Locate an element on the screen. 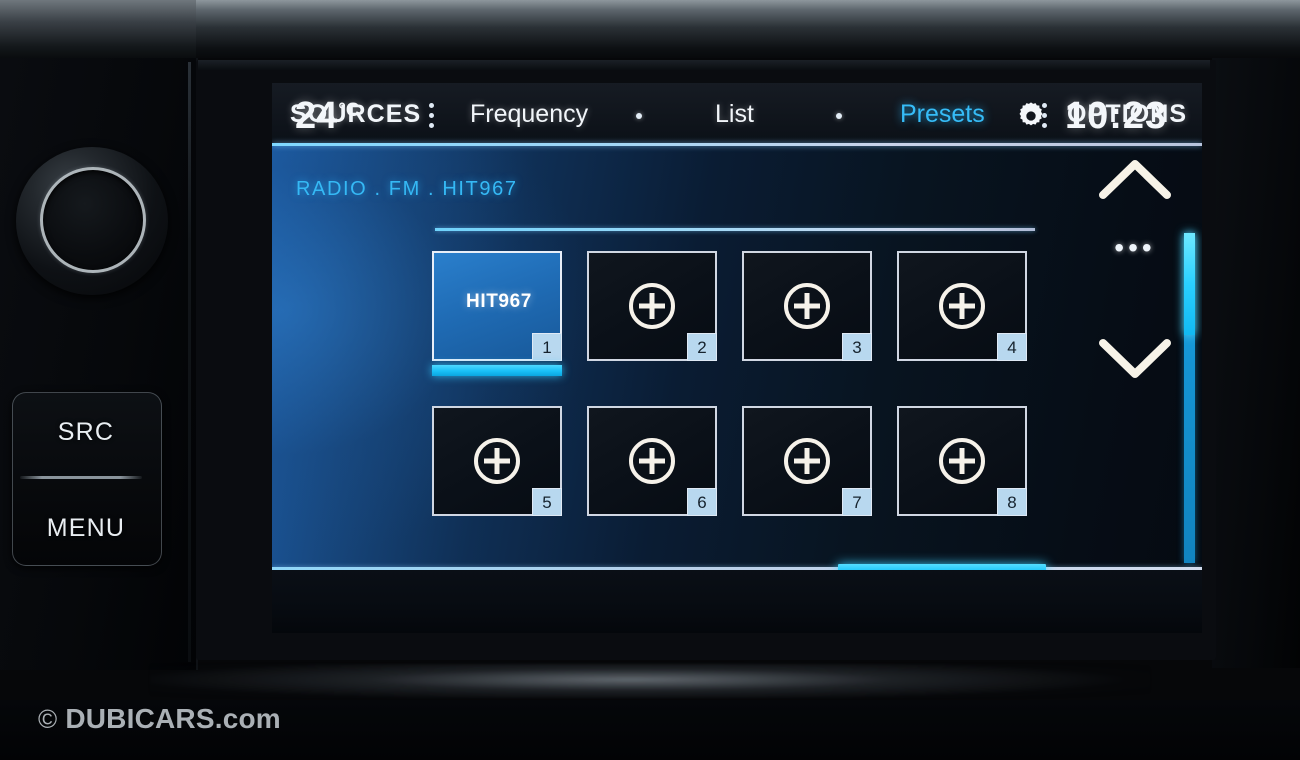  preset-tile-3: 3 is located at coordinates (807, 306).